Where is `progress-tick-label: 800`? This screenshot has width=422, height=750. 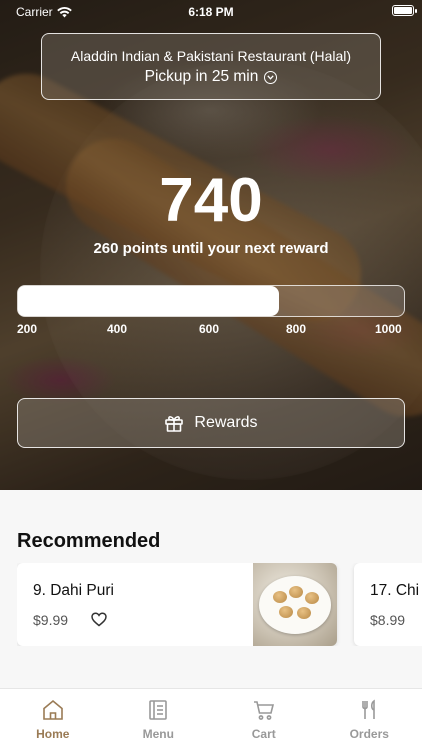
progress-tick-label: 800 is located at coordinates (296, 329).